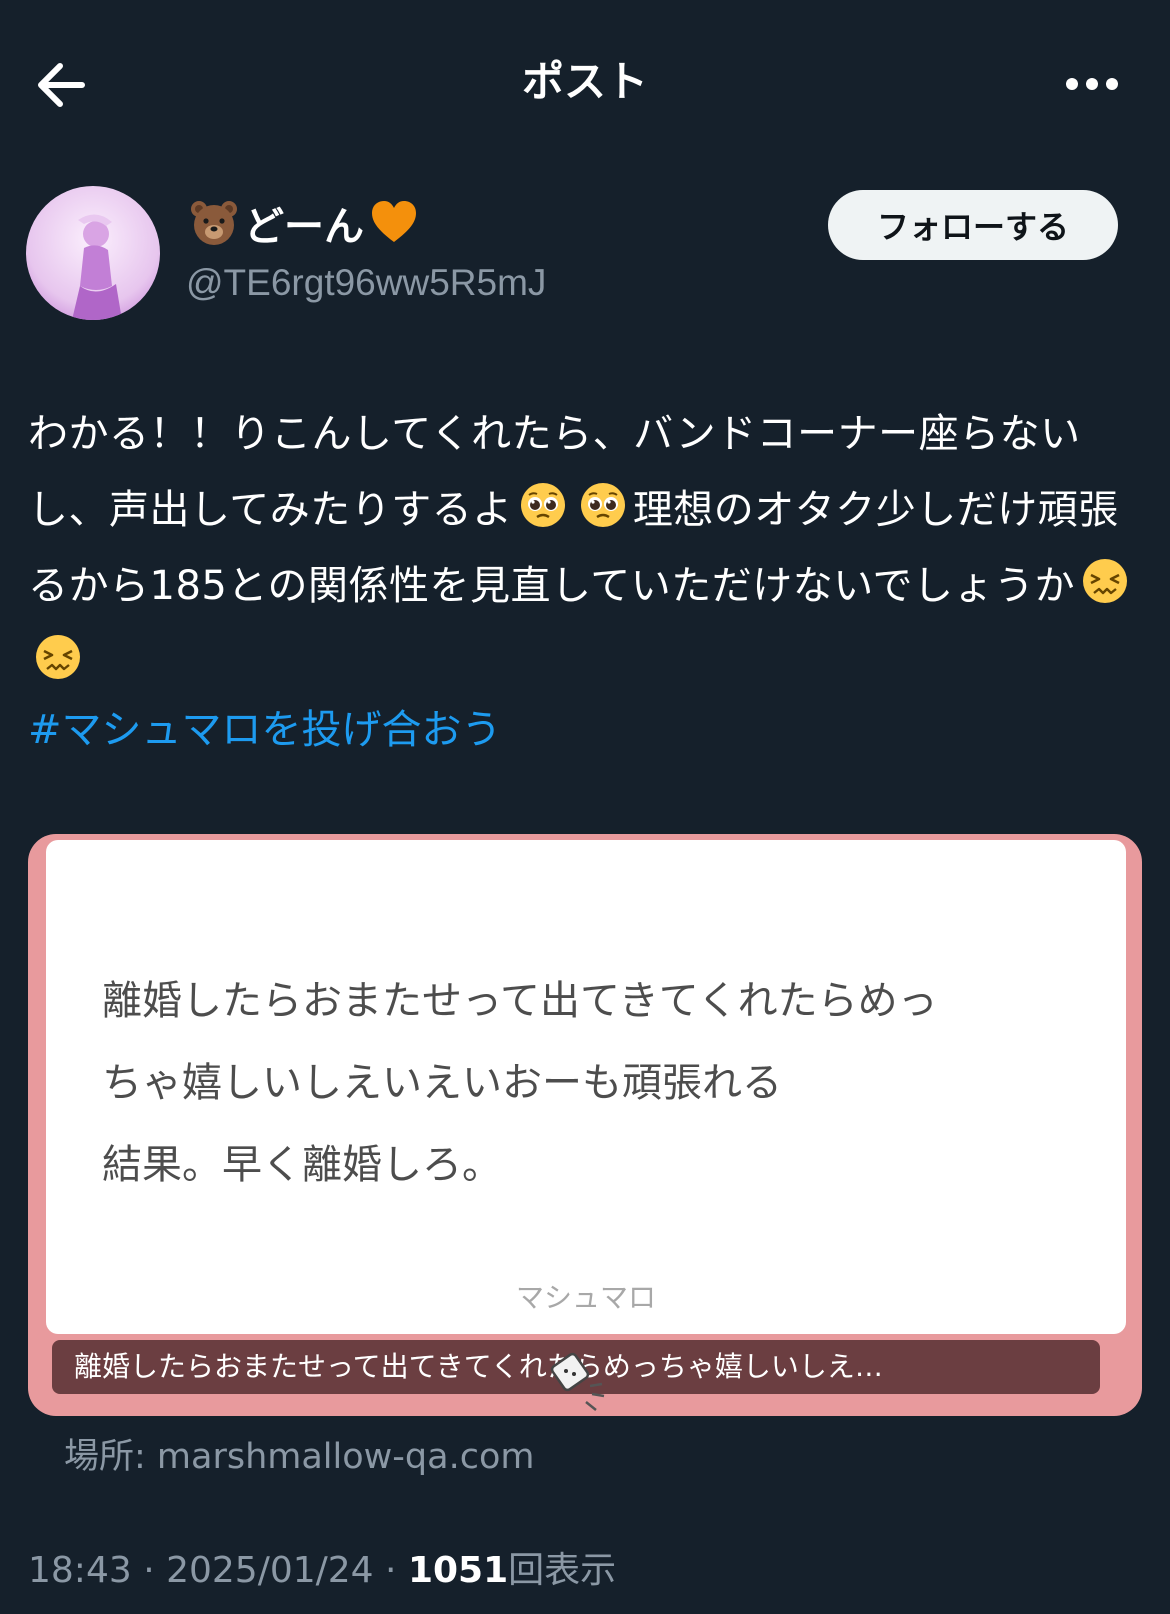  Describe the element at coordinates (265, 730) in the screenshot. I see `hashtag-link: #マシュマロを投げ合おう` at that location.